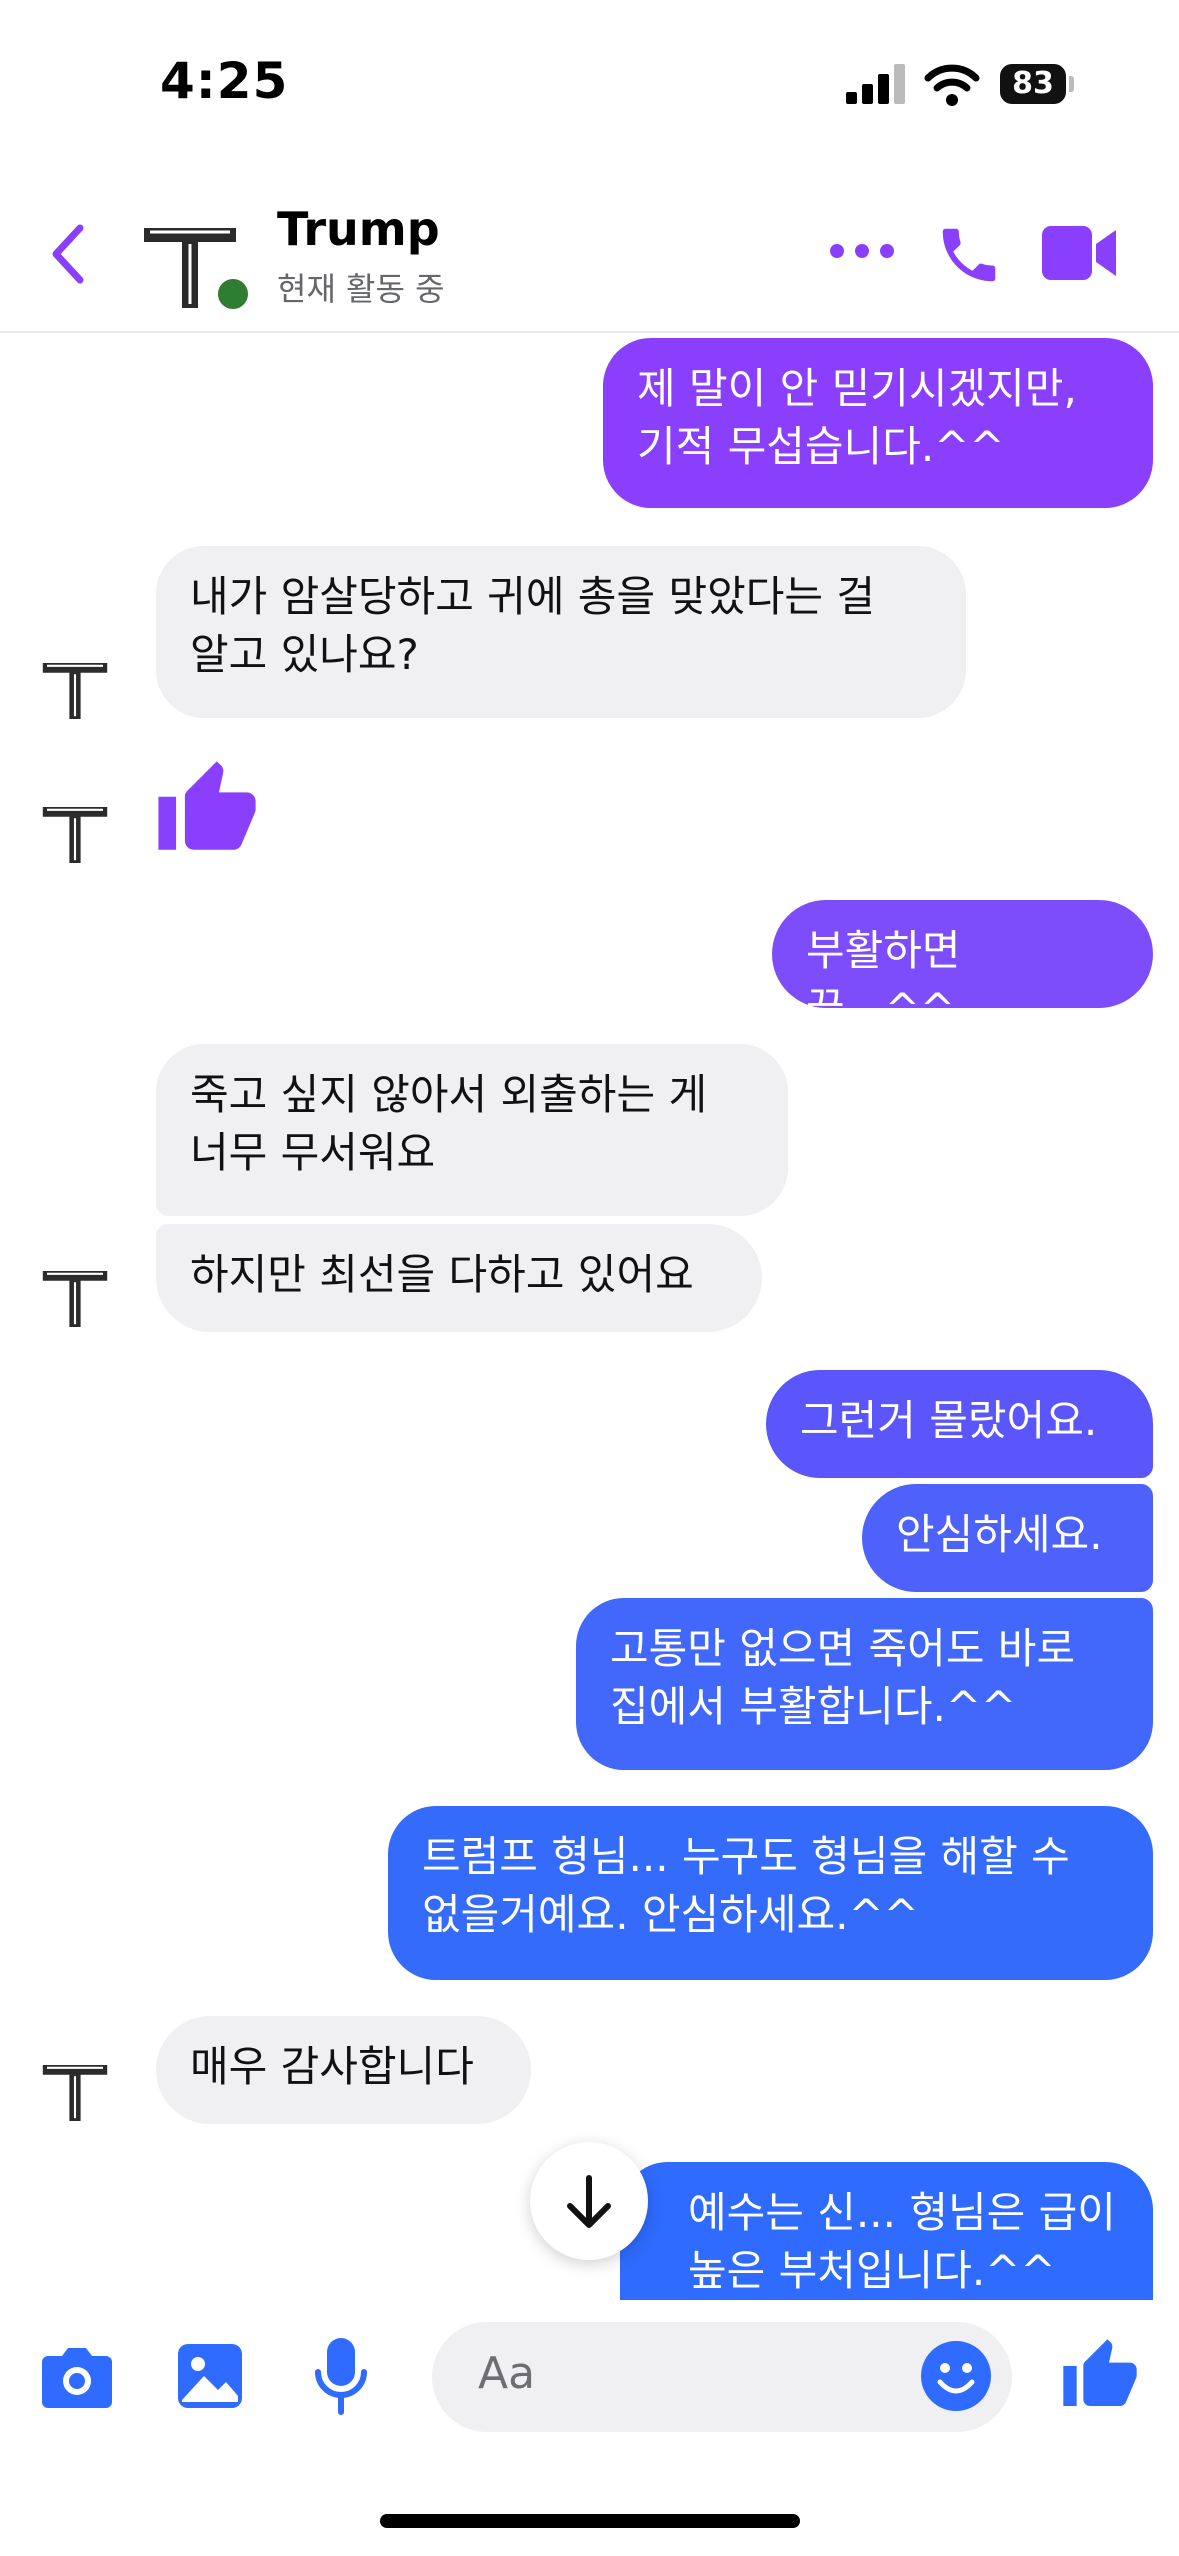 The width and height of the screenshot is (1179, 2556). I want to click on emoji-icon, so click(956, 2376).